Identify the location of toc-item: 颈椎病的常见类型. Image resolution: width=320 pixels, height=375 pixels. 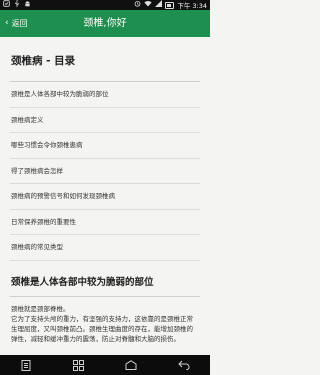
(105, 248).